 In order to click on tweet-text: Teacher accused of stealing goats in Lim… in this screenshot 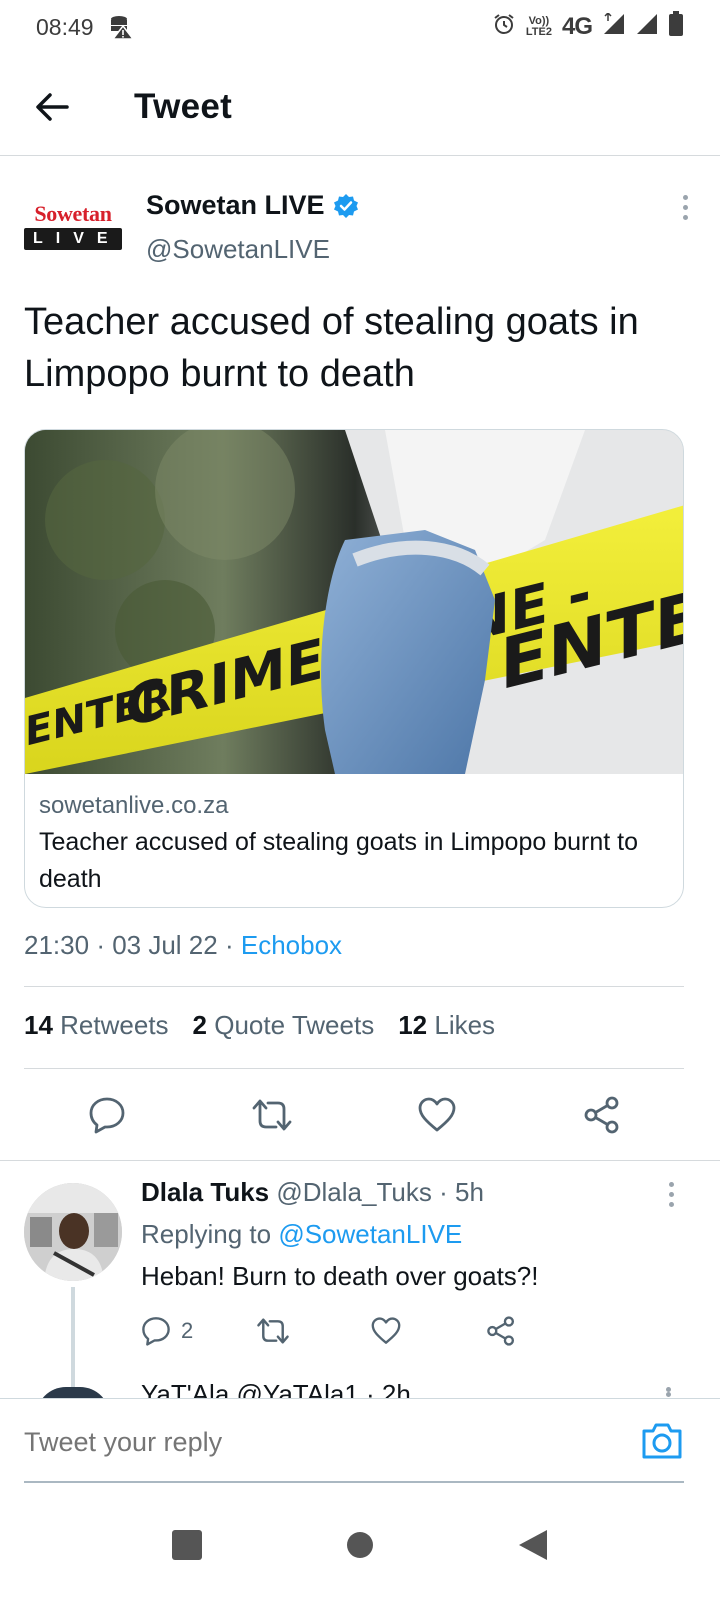, I will do `click(331, 348)`.